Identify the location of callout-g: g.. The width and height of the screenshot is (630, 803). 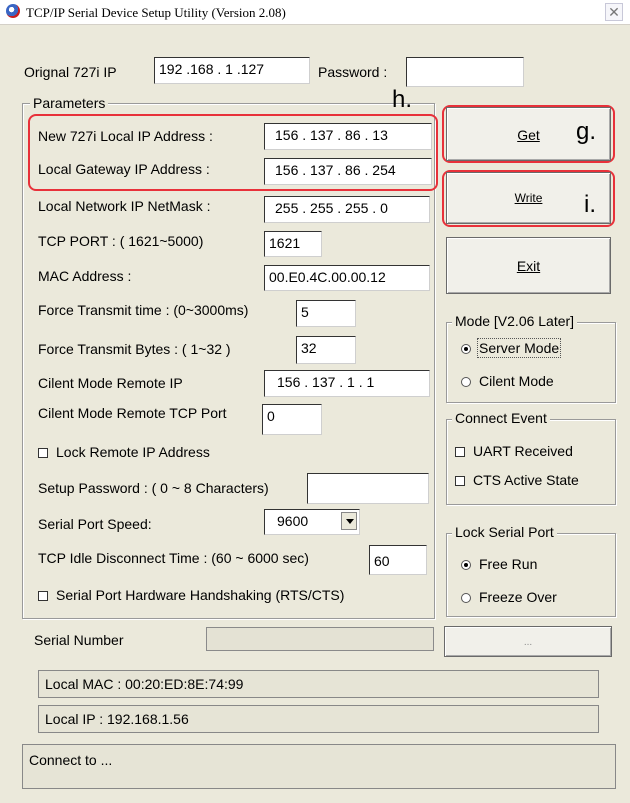
(586, 131).